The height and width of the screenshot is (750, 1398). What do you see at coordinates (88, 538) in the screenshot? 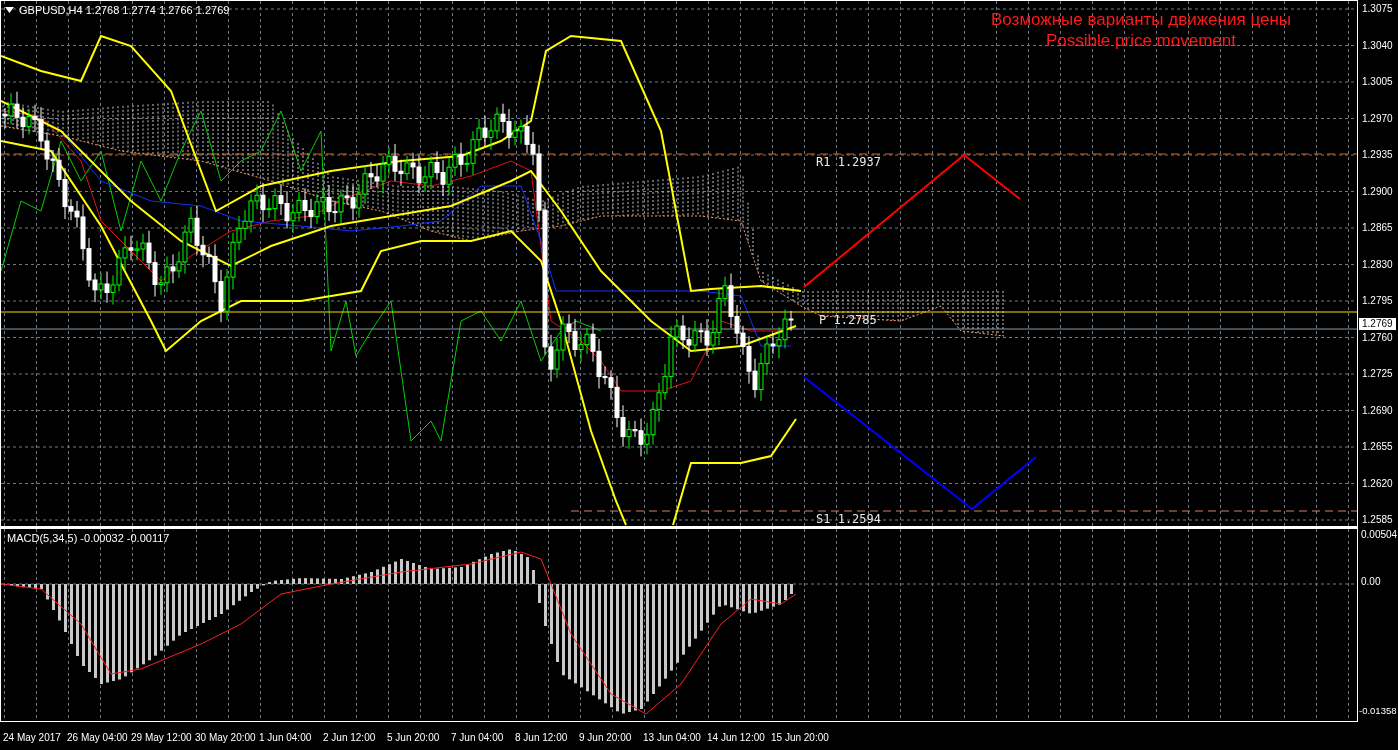
I see `macd-title: MACD(5,34,5) -0.00032 -0.00117` at bounding box center [88, 538].